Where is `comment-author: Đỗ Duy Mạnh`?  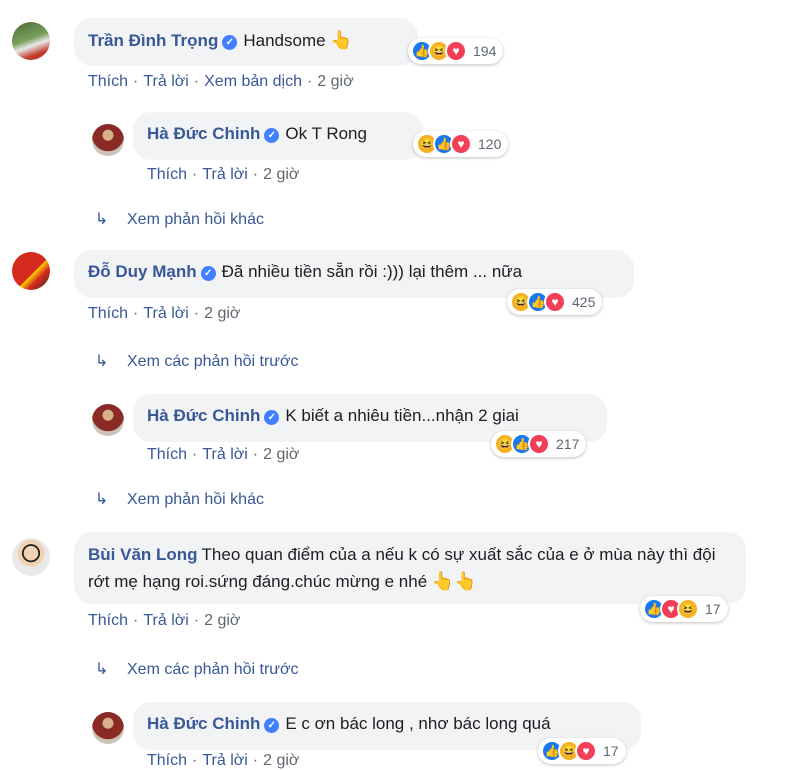
comment-author: Đỗ Duy Mạnh is located at coordinates (142, 271).